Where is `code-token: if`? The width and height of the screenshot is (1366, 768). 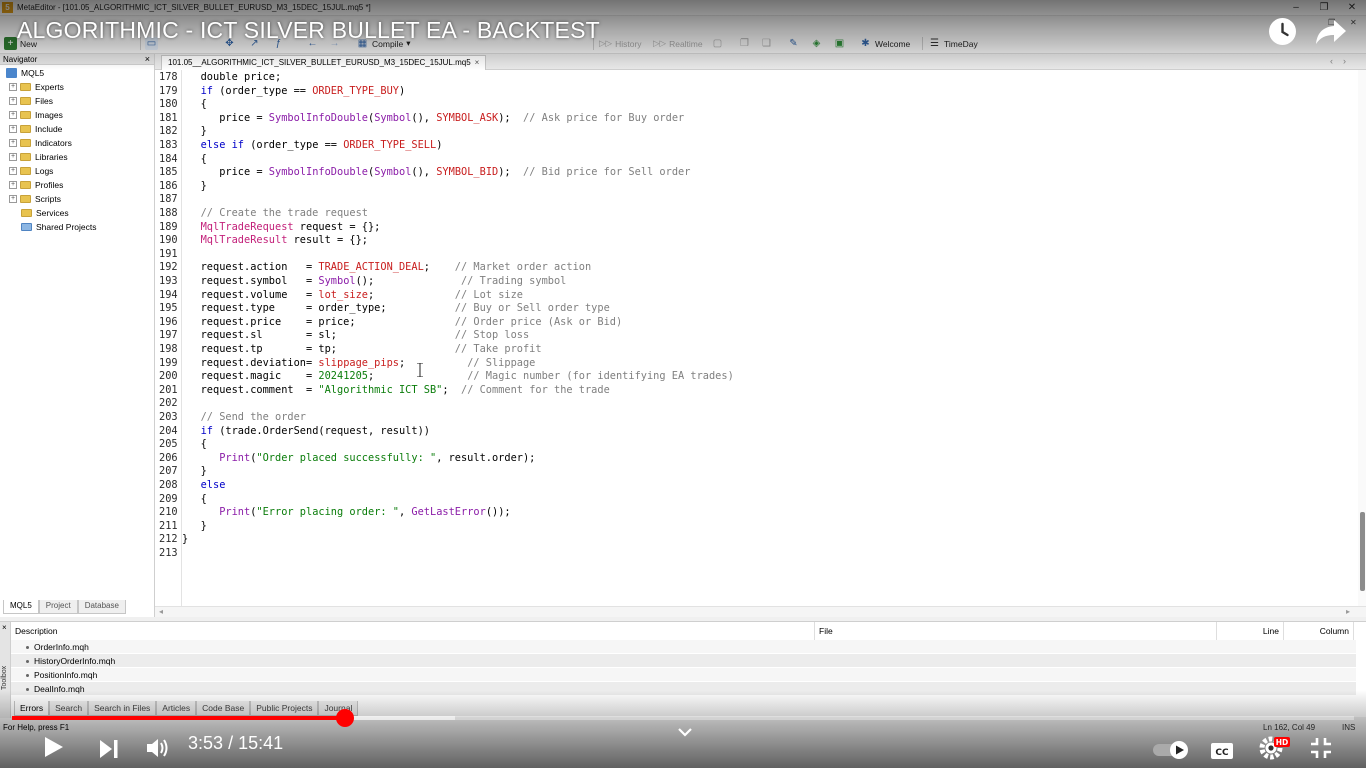
code-token: if is located at coordinates (197, 90).